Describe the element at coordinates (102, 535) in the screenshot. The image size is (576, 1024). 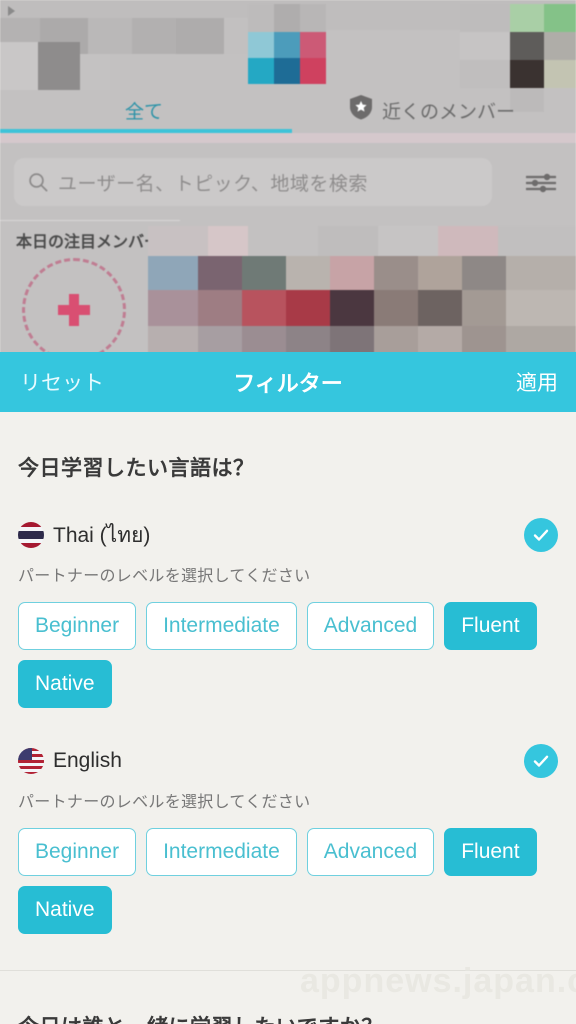
I see `language-name-thai: Thai (ไทย)` at that location.